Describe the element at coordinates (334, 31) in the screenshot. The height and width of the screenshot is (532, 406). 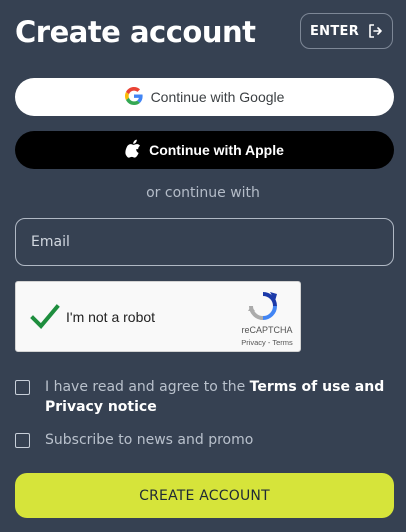
I see `enter-button-label: ENTER` at that location.